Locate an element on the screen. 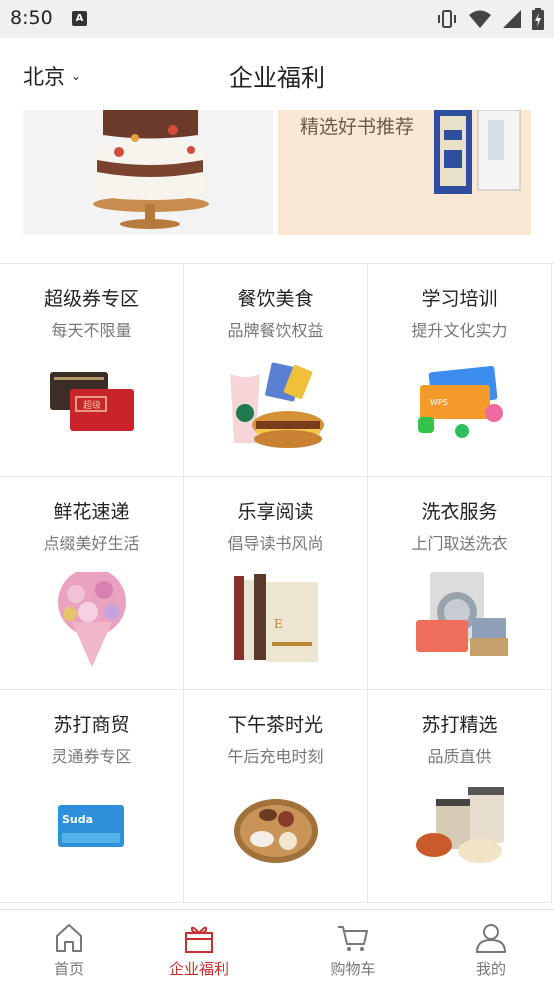 This screenshot has height=984, width=554. tab-home: 首页 is located at coordinates (69, 947).